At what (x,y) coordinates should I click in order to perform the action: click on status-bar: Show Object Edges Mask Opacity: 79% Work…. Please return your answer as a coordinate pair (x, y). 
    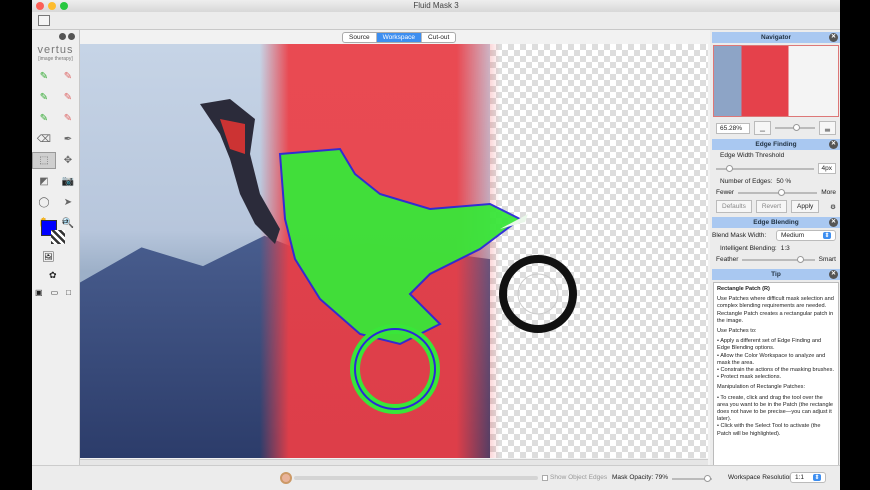
    Looking at the image, I should click on (436, 477).